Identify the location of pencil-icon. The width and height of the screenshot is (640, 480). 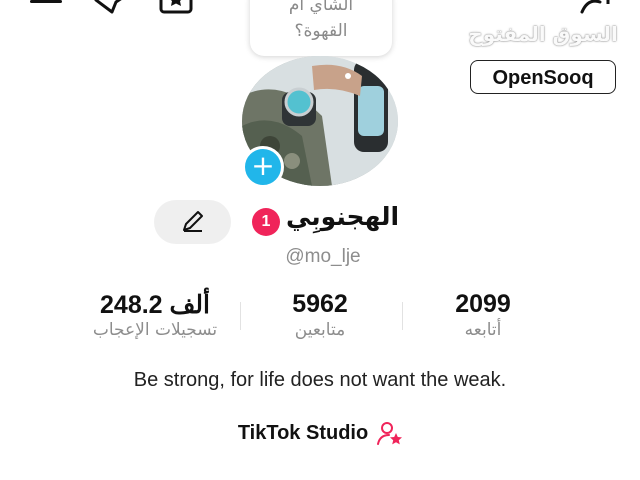
(193, 221).